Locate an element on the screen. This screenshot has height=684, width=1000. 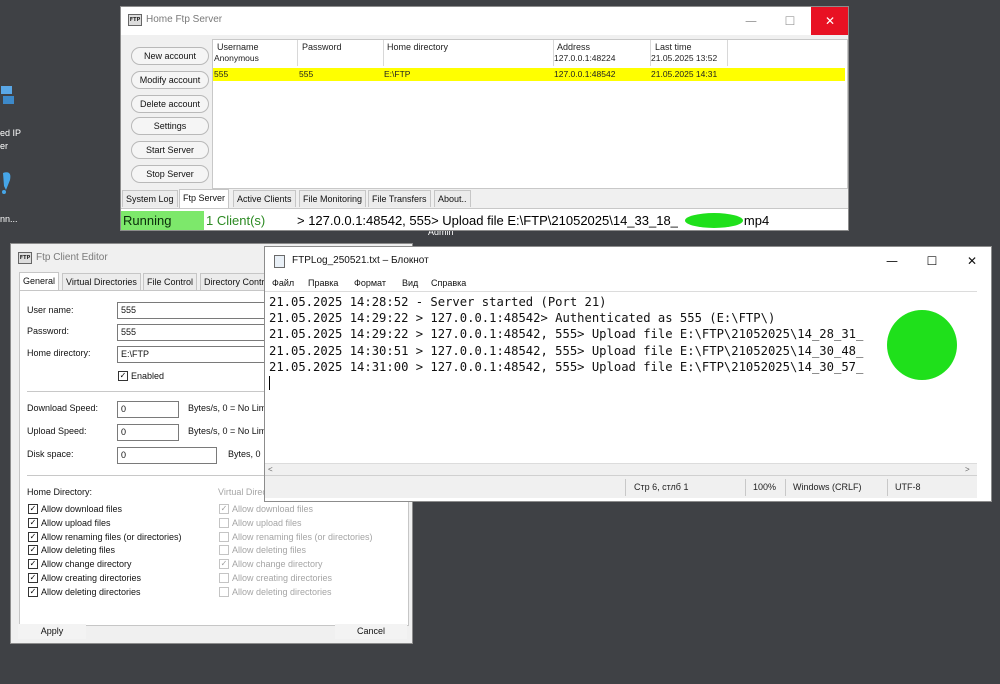
menu-format: Формат is located at coordinates (370, 283).